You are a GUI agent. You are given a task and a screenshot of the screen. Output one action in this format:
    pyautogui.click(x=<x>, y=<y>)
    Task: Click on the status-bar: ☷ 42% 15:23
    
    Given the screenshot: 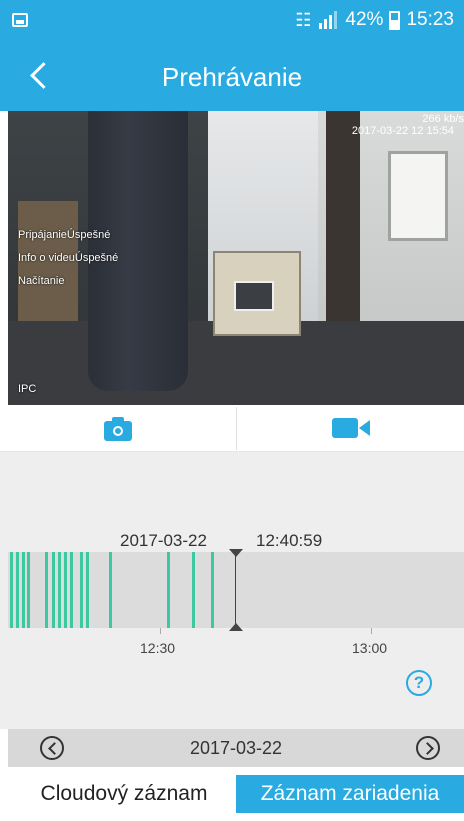 What is the action you would take?
    pyautogui.click(x=232, y=20)
    